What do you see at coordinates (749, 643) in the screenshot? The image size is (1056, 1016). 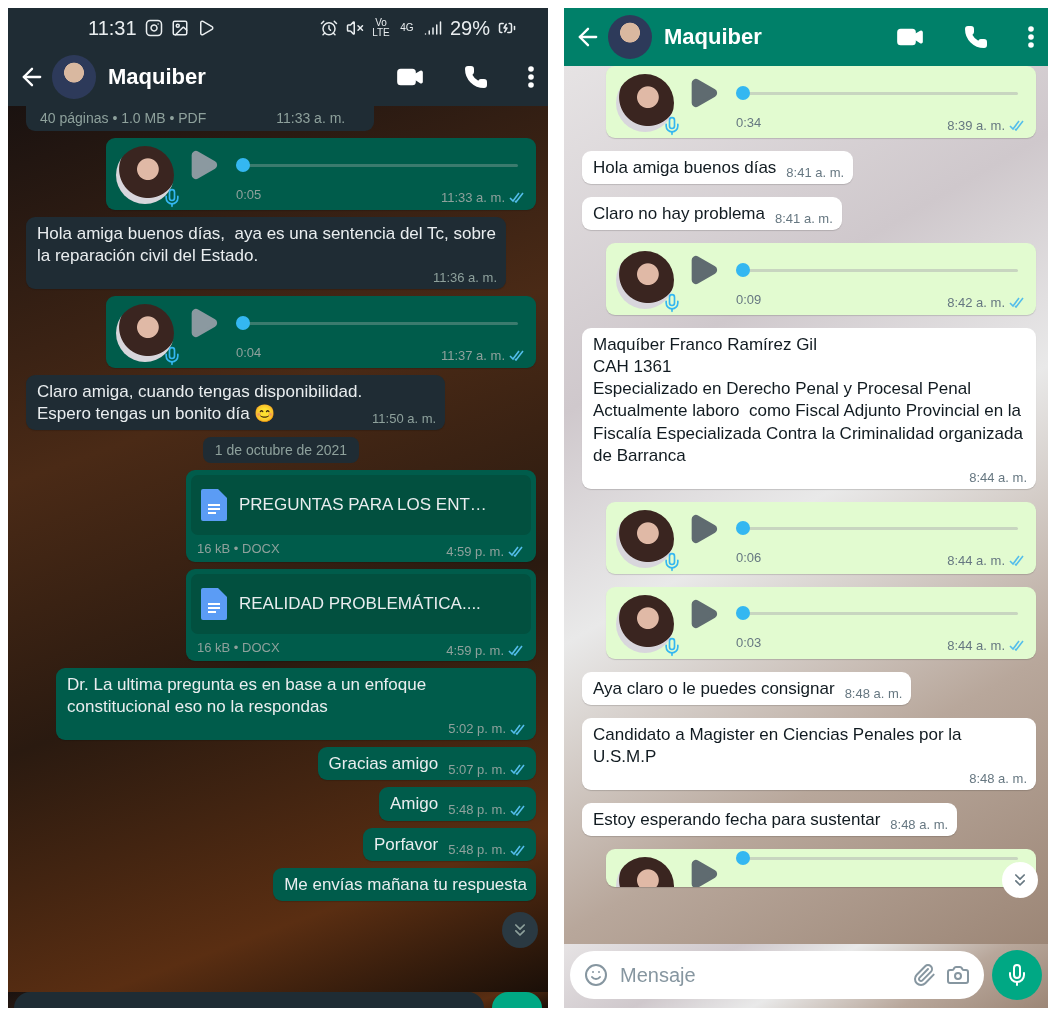 I see `voice-duration: 0:03` at bounding box center [749, 643].